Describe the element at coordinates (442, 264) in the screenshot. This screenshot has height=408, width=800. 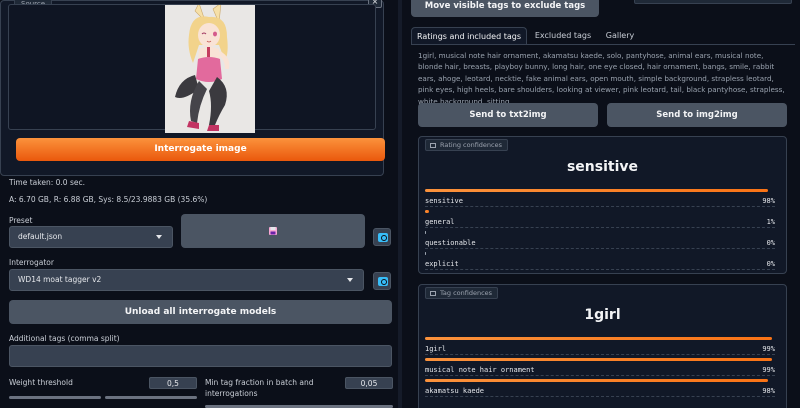
I see `rating-name: explicit` at that location.